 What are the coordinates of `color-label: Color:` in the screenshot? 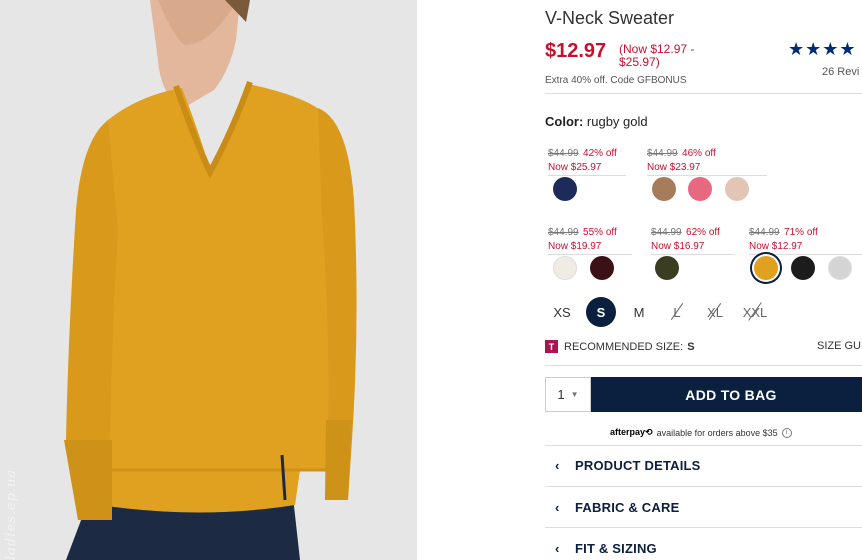 It's located at (564, 121).